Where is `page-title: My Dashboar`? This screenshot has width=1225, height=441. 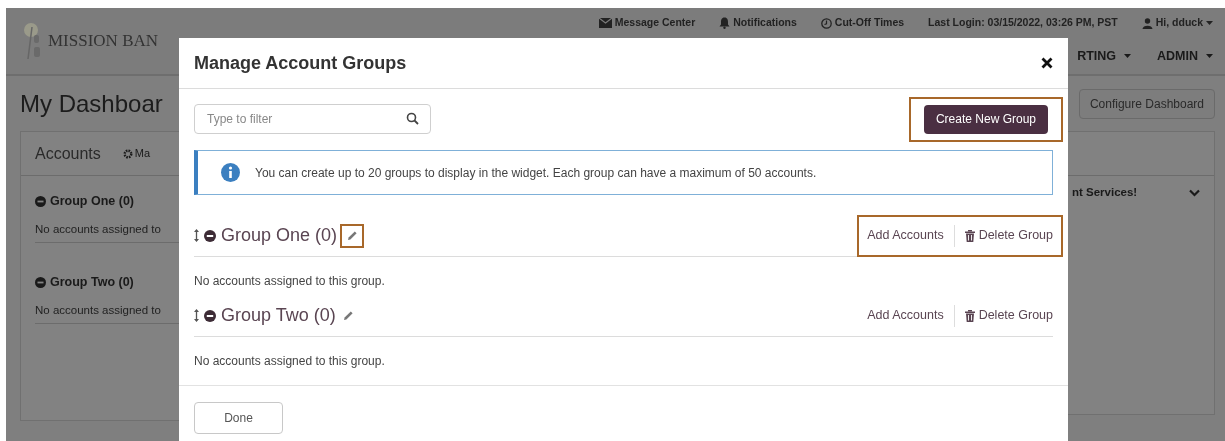 page-title: My Dashboar is located at coordinates (91, 103).